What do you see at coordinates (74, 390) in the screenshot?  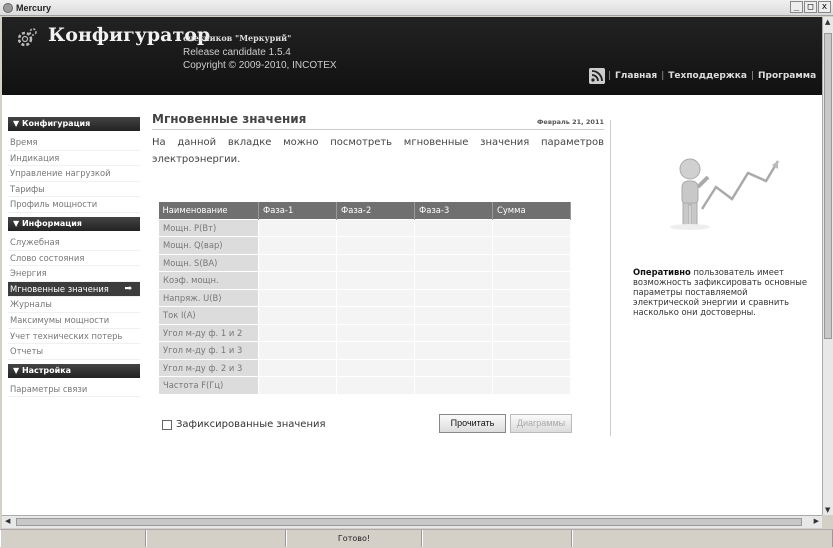 I see `sidebar-item-connection-params: Параметры связи` at bounding box center [74, 390].